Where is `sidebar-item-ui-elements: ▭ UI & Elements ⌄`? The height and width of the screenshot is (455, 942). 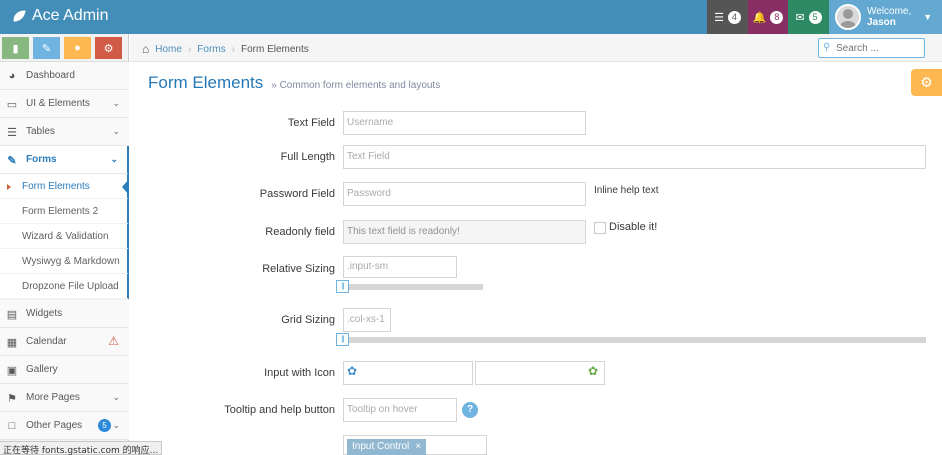 sidebar-item-ui-elements: ▭ UI & Elements ⌄ is located at coordinates (64, 104).